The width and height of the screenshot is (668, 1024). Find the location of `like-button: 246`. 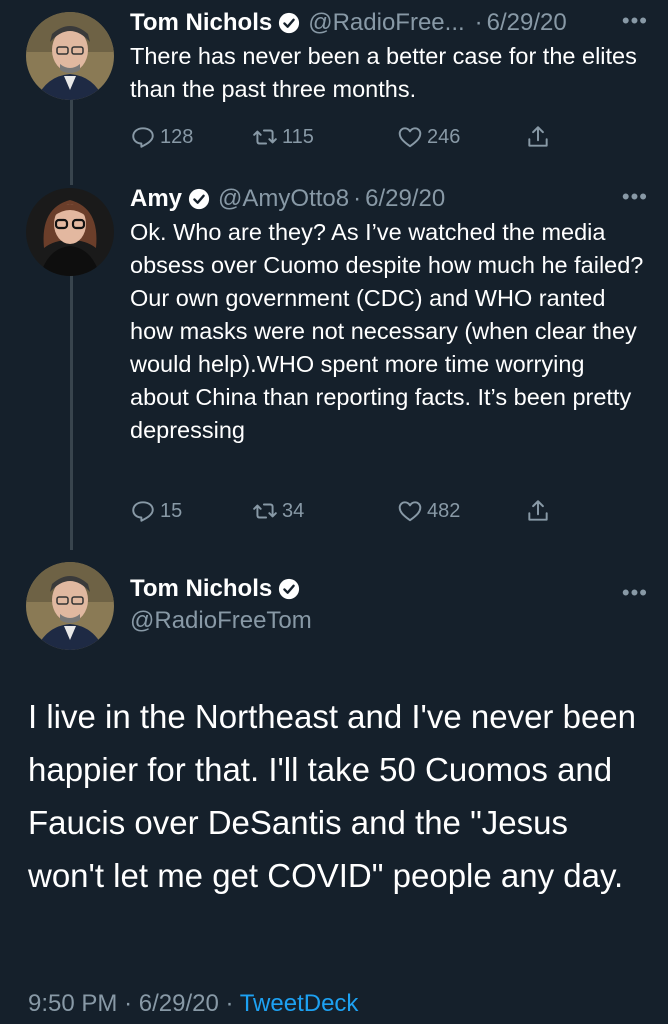

like-button: 246 is located at coordinates (461, 137).